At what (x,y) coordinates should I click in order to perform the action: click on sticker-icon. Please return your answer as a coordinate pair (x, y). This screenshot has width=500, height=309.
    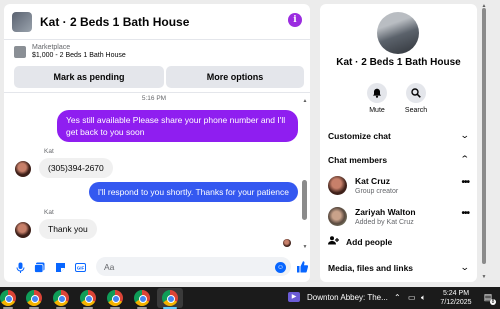
    Looking at the image, I should click on (60, 267).